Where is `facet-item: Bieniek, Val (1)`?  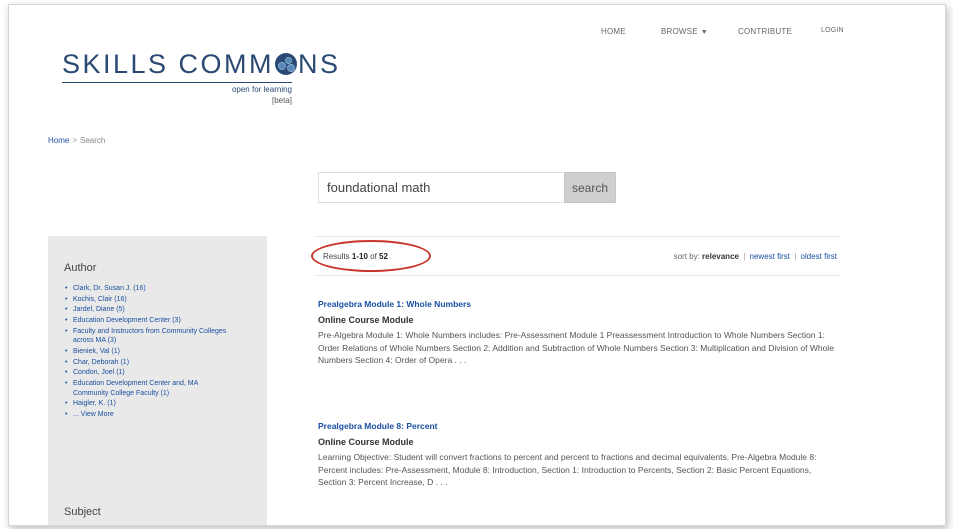
facet-item: Bieniek, Val (1) is located at coordinates (164, 352).